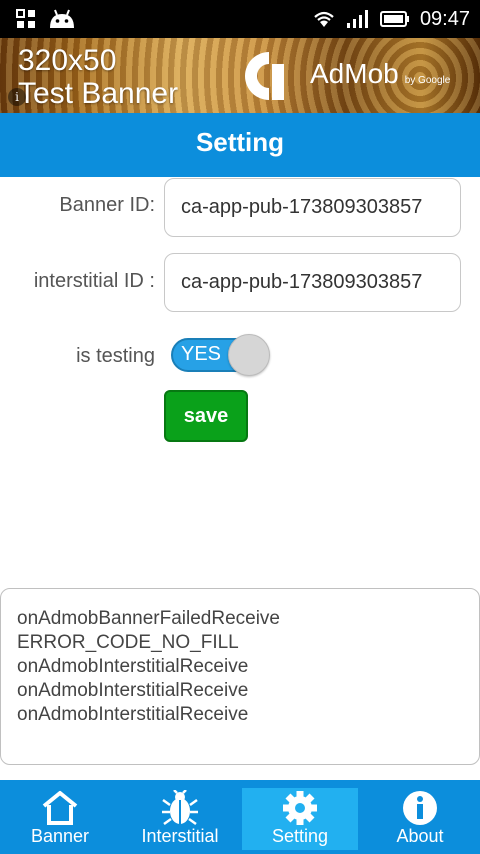 This screenshot has height=854, width=480. What do you see at coordinates (98, 93) in the screenshot?
I see `ad-line-2: Test Banner` at bounding box center [98, 93].